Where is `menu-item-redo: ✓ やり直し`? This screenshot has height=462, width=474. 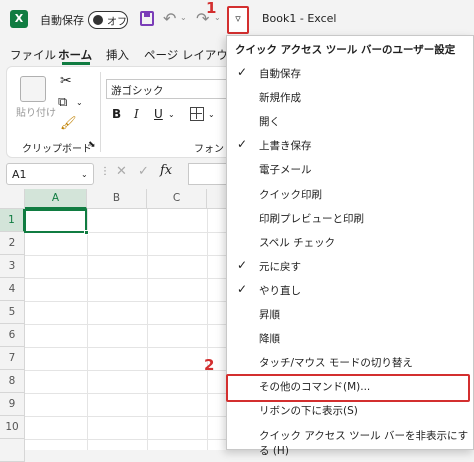
menu-item-redo: ✓ やり直し is located at coordinates (350, 290).